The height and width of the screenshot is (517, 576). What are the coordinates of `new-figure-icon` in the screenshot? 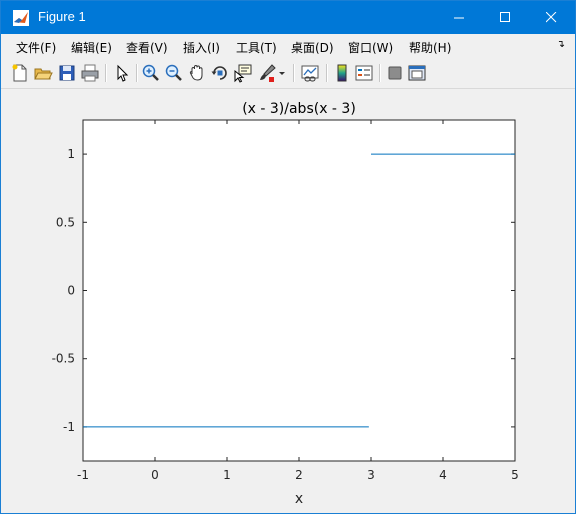 It's located at (20, 73).